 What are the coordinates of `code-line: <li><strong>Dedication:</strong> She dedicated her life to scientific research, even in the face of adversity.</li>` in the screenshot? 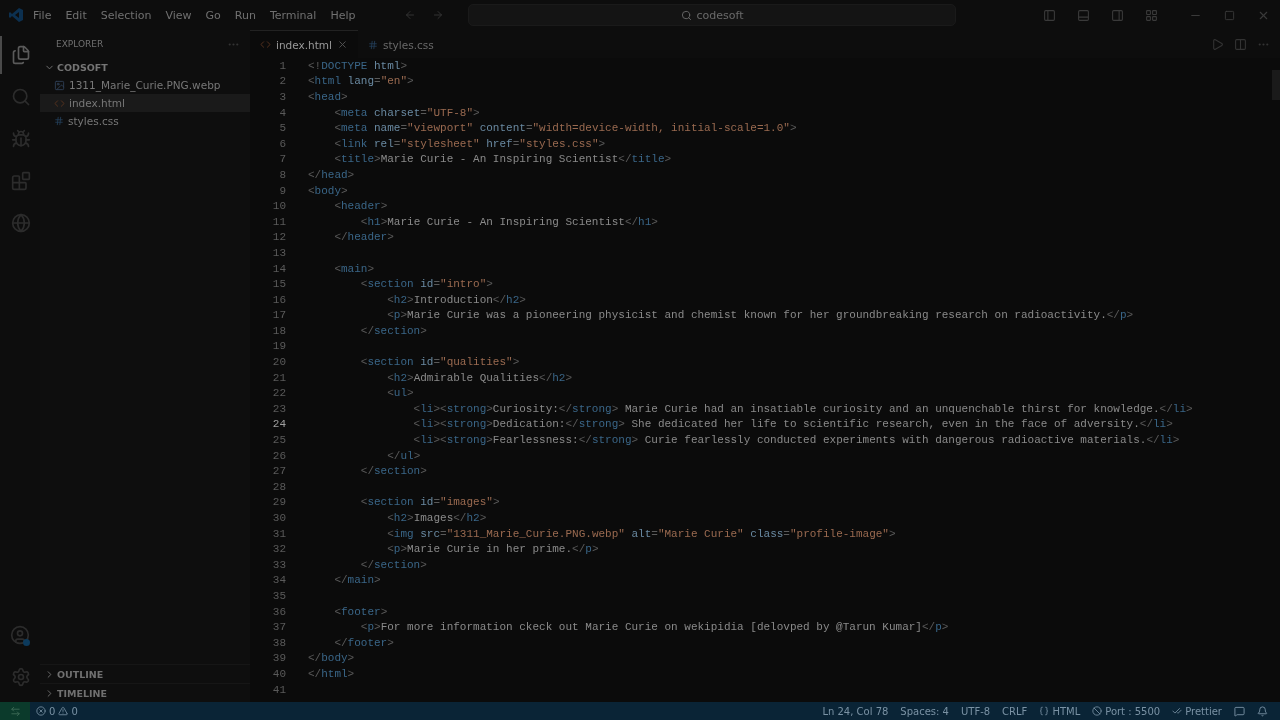 It's located at (792, 424).